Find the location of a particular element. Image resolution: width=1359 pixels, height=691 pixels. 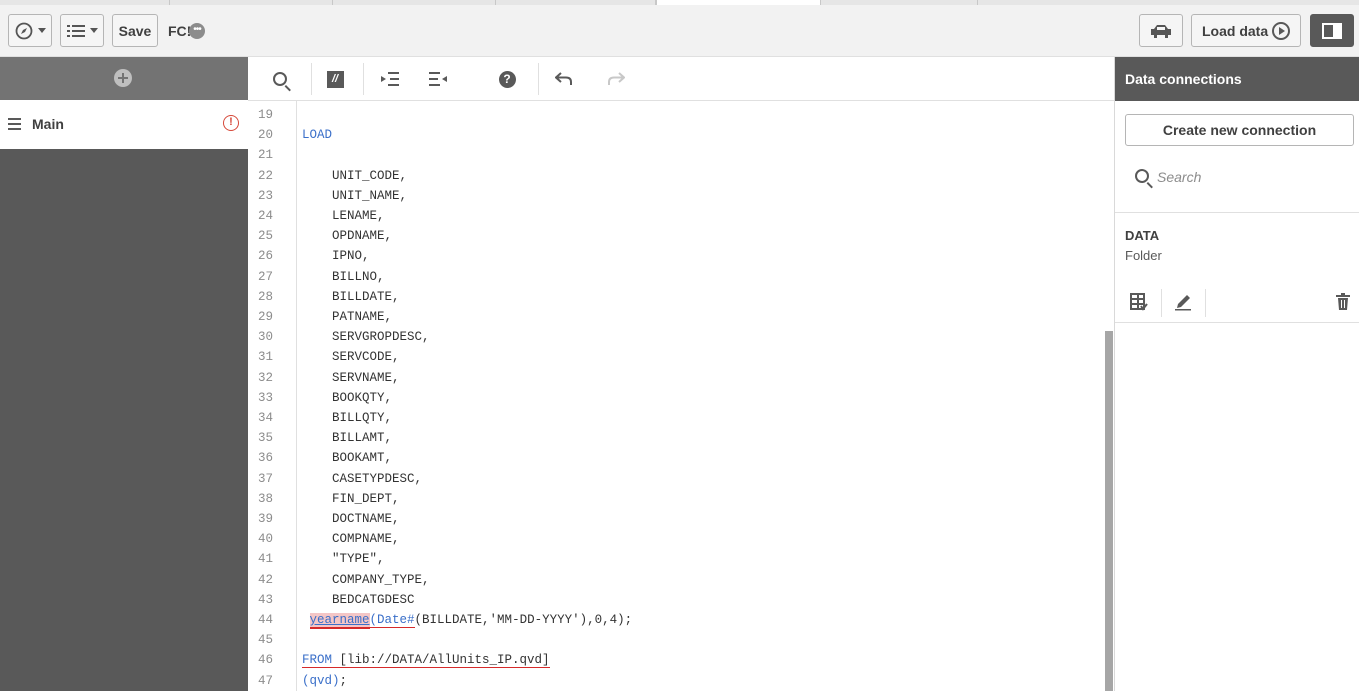

line-number: 44 is located at coordinates (266, 620).